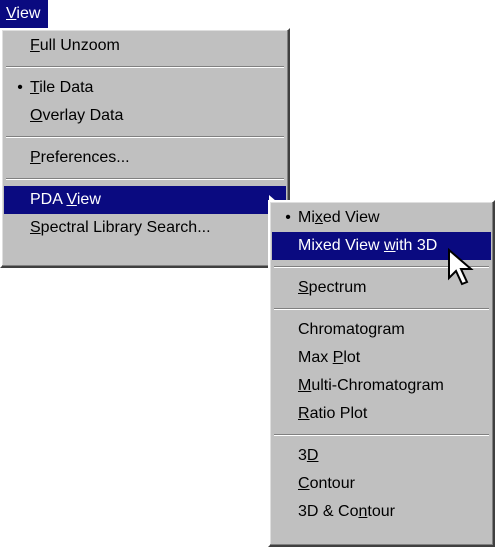 The height and width of the screenshot is (547, 495). Describe the element at coordinates (381, 484) in the screenshot. I see `submenu-item-contour: Contour` at that location.